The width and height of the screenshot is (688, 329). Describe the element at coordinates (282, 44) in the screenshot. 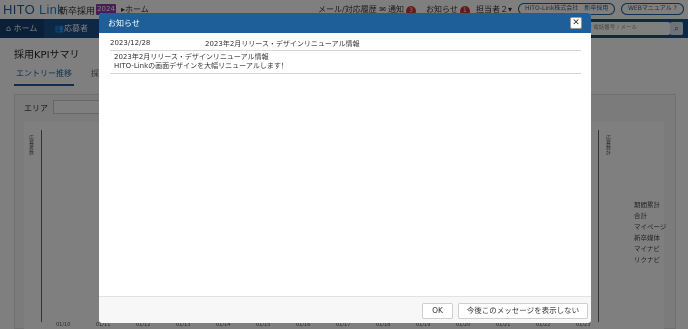

I see `news-subject: 2023年2月リリース・デザインリニューアル情報` at that location.